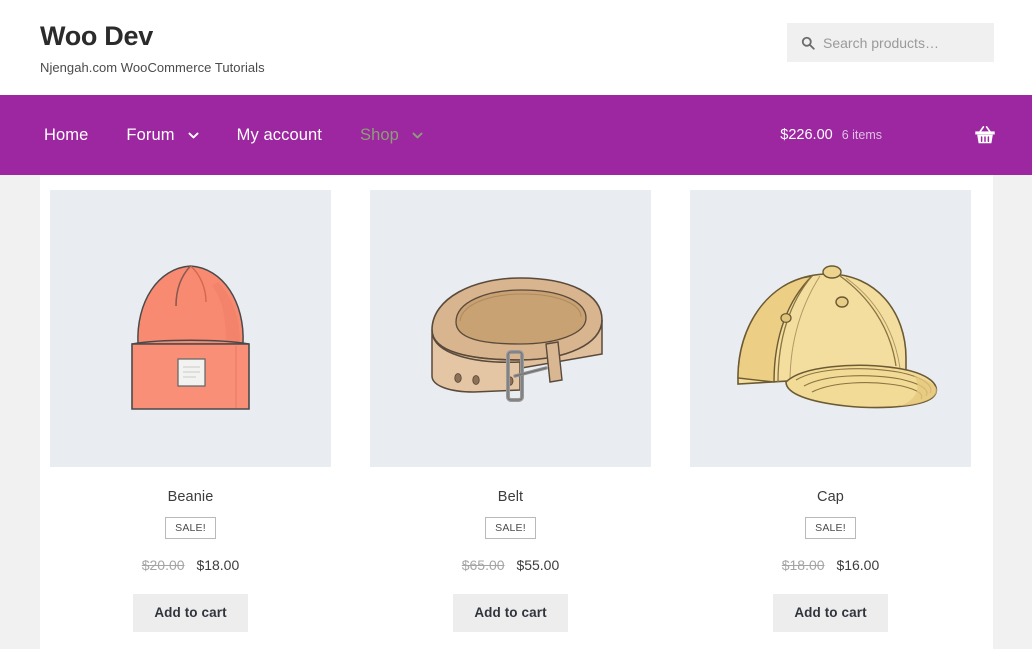 The width and height of the screenshot is (1032, 649). Describe the element at coordinates (96, 36) in the screenshot. I see `site-title: Woo Dev` at that location.